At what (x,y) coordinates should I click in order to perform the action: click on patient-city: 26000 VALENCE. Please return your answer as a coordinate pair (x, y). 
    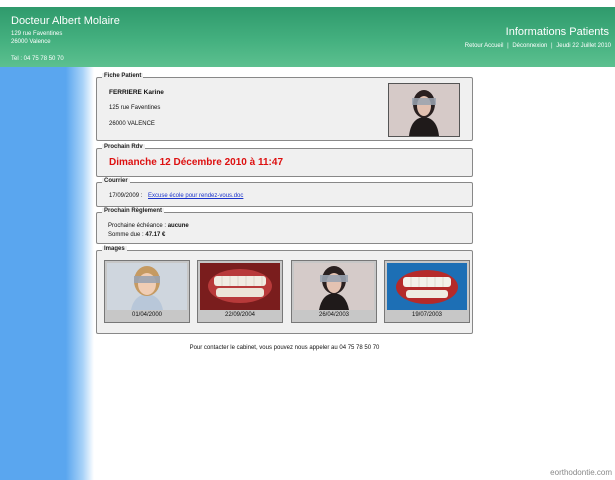
    Looking at the image, I should click on (132, 124).